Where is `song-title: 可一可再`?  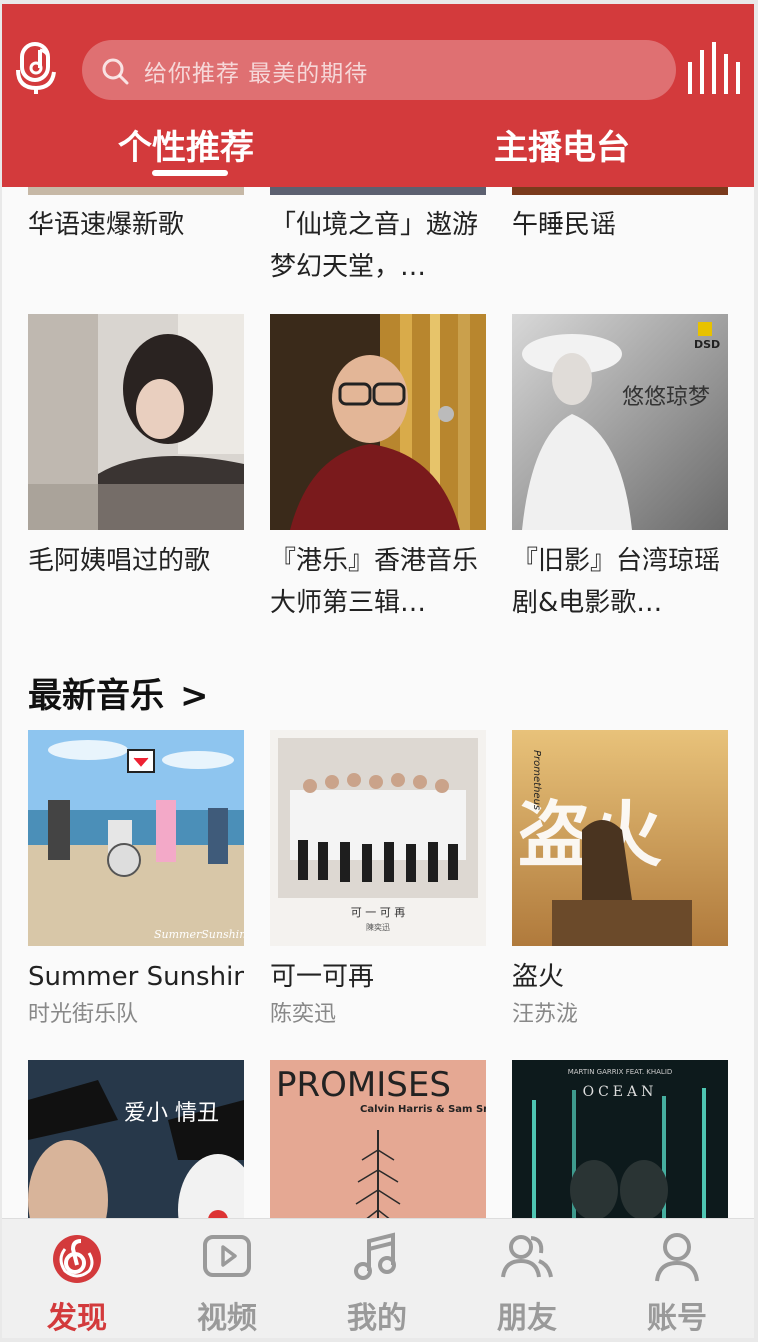
song-title: 可一可再 is located at coordinates (322, 977).